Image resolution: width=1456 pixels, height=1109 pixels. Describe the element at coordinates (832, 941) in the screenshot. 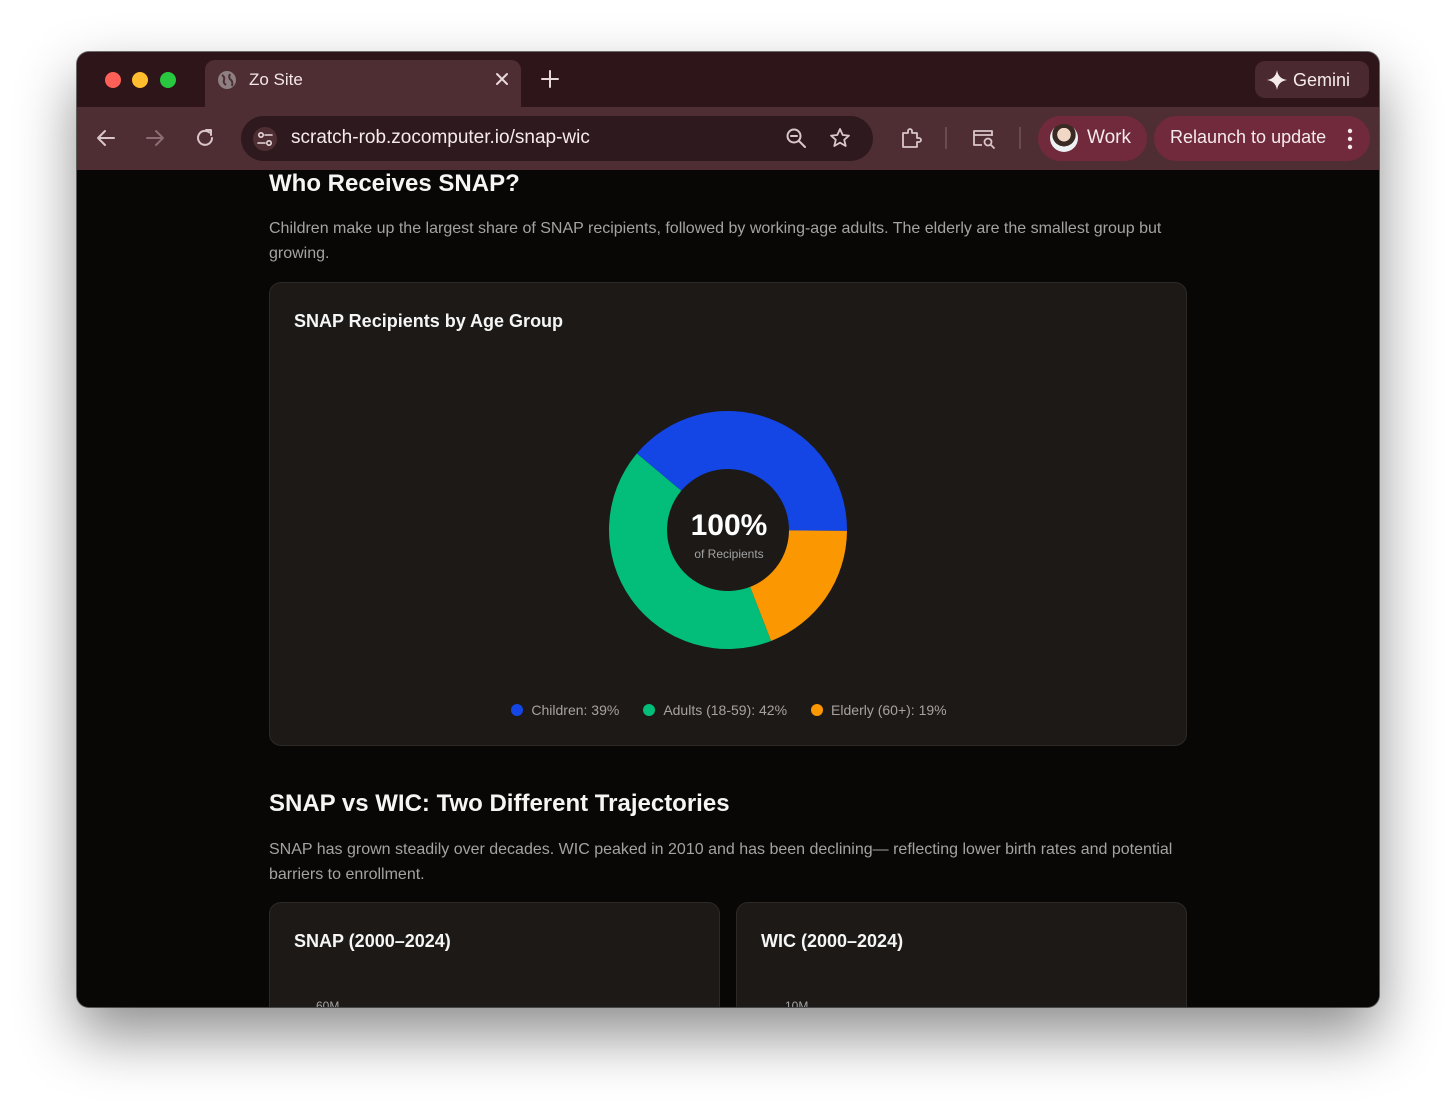

I see `chart-title: WIC (2000–2024)` at that location.